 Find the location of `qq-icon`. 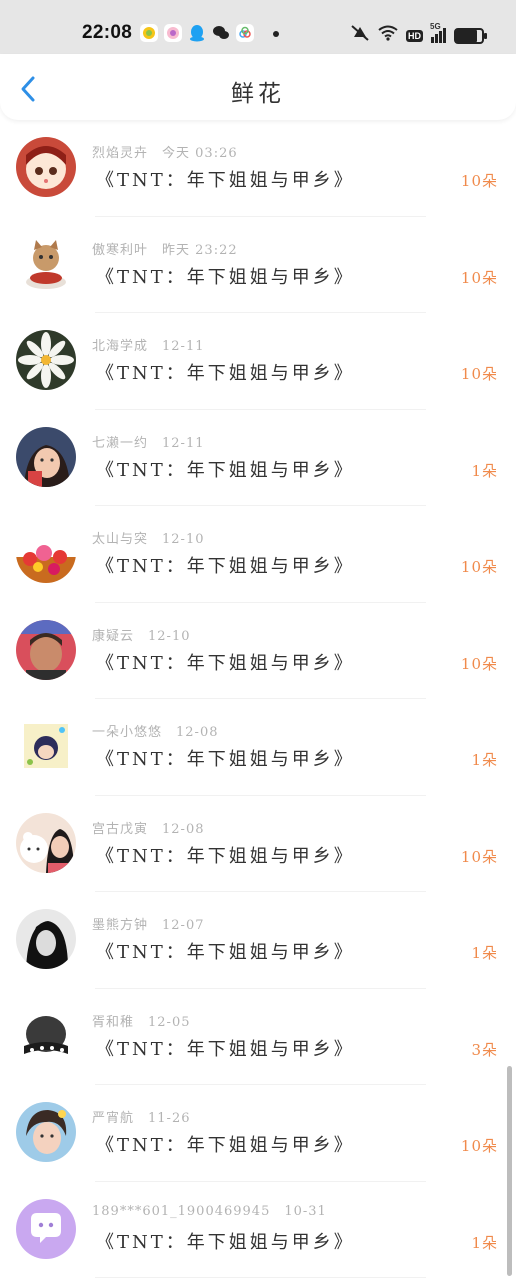

qq-icon is located at coordinates (197, 33).